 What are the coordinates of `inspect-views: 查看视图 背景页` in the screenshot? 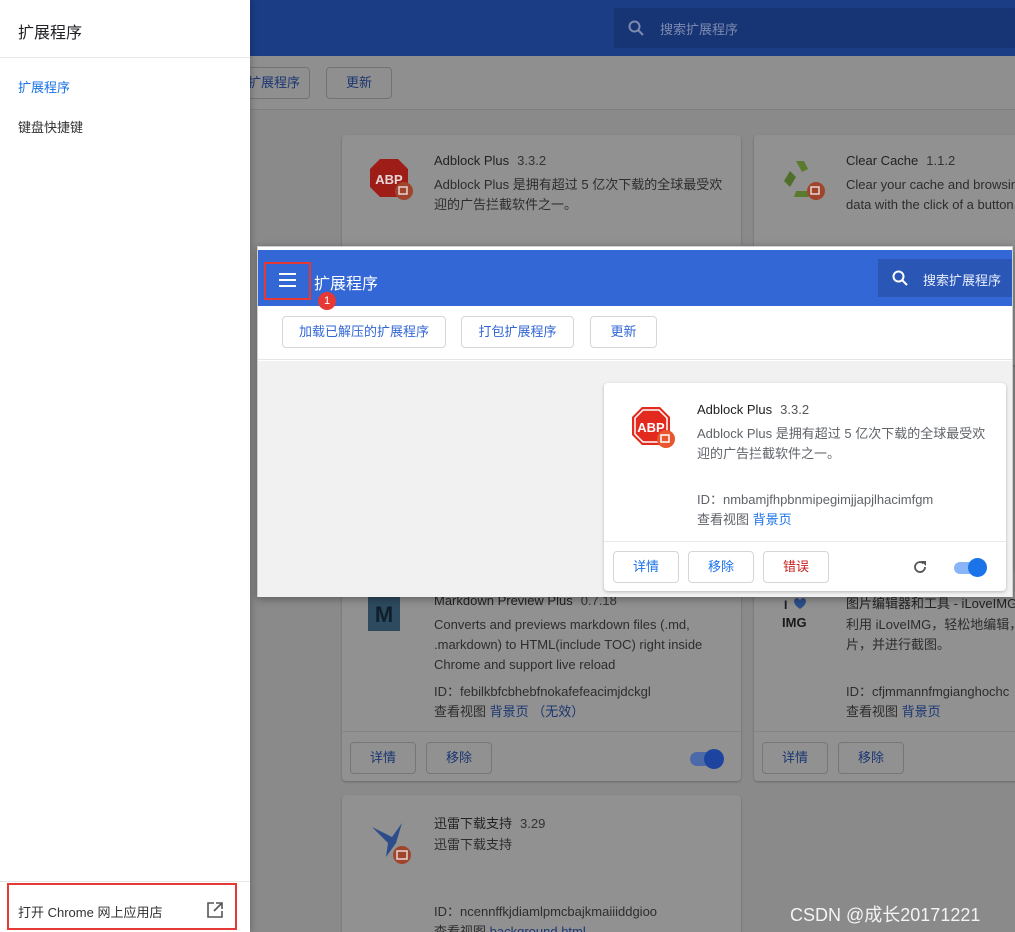 It's located at (744, 519).